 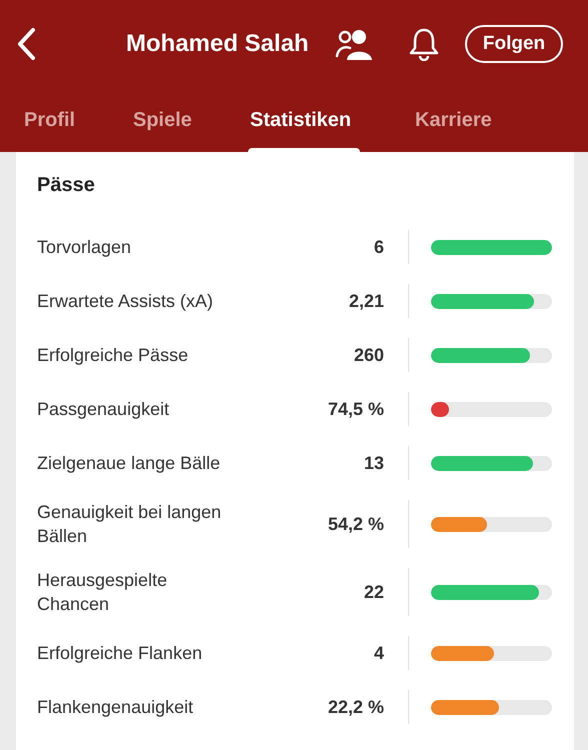 I want to click on tab: Karriere, so click(x=475, y=120).